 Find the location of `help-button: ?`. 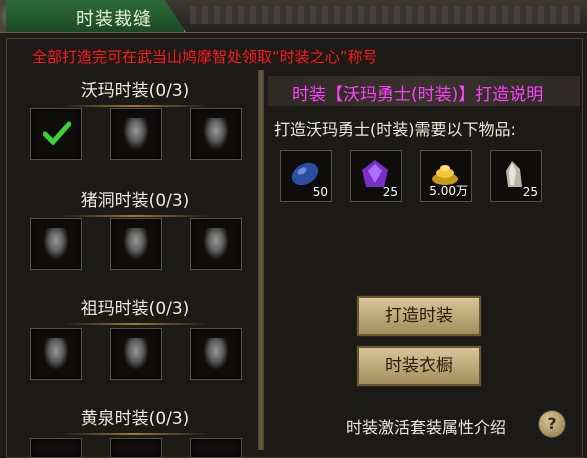

help-button: ? is located at coordinates (552, 424).